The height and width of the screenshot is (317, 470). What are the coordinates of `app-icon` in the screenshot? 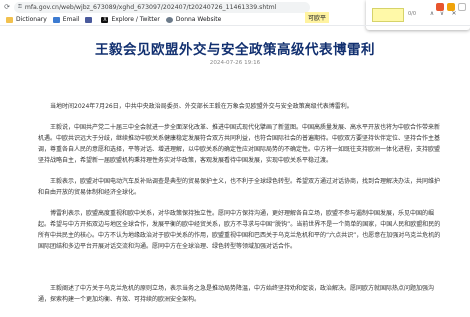 It's located at (89, 19).